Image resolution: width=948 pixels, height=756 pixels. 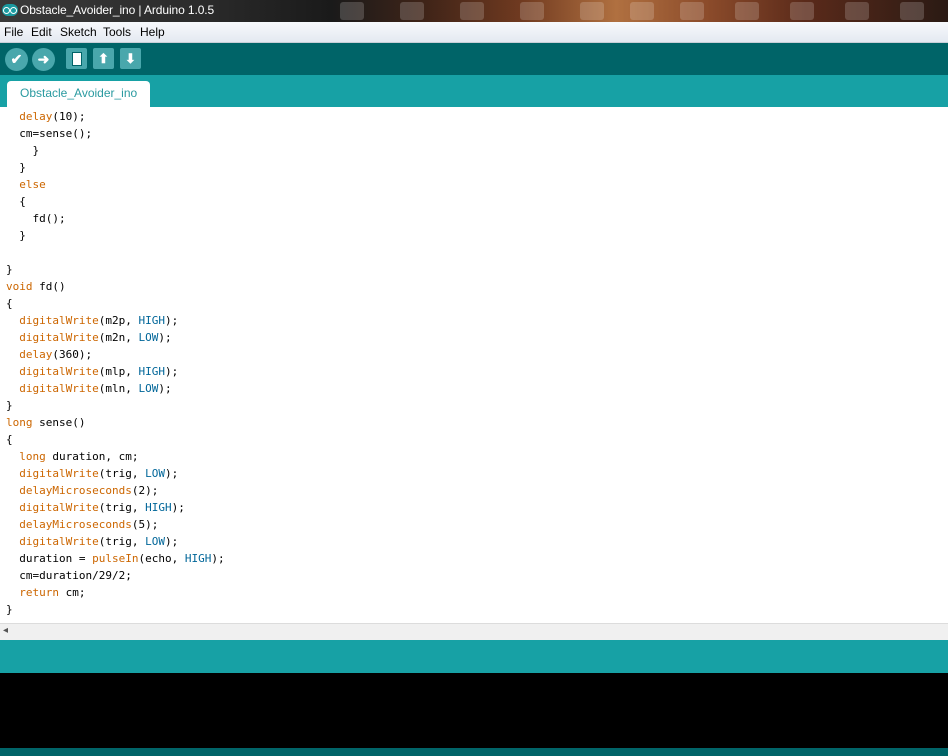 I want to click on code-line: return cm;, so click(x=52, y=592).